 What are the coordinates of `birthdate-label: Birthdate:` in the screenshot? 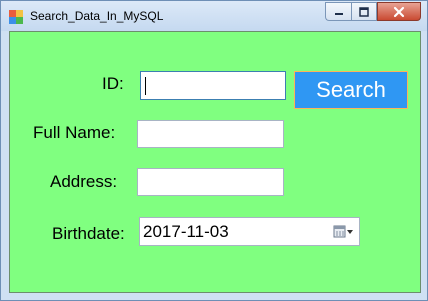 It's located at (88, 233).